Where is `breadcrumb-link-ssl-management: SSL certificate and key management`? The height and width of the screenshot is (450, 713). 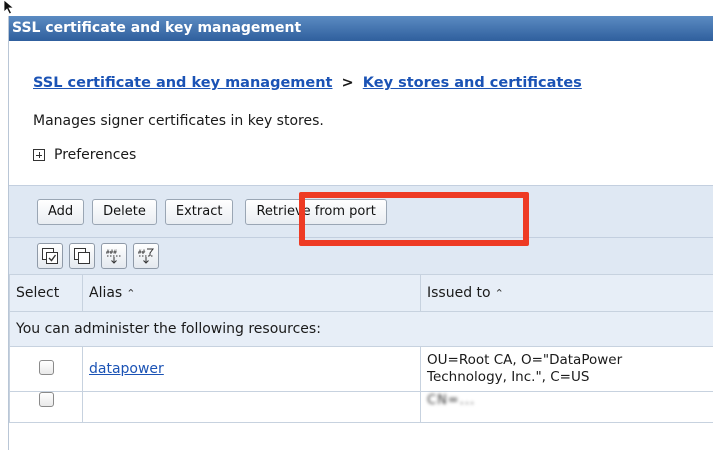
breadcrumb-link-ssl-management: SSL certificate and key management is located at coordinates (182, 83).